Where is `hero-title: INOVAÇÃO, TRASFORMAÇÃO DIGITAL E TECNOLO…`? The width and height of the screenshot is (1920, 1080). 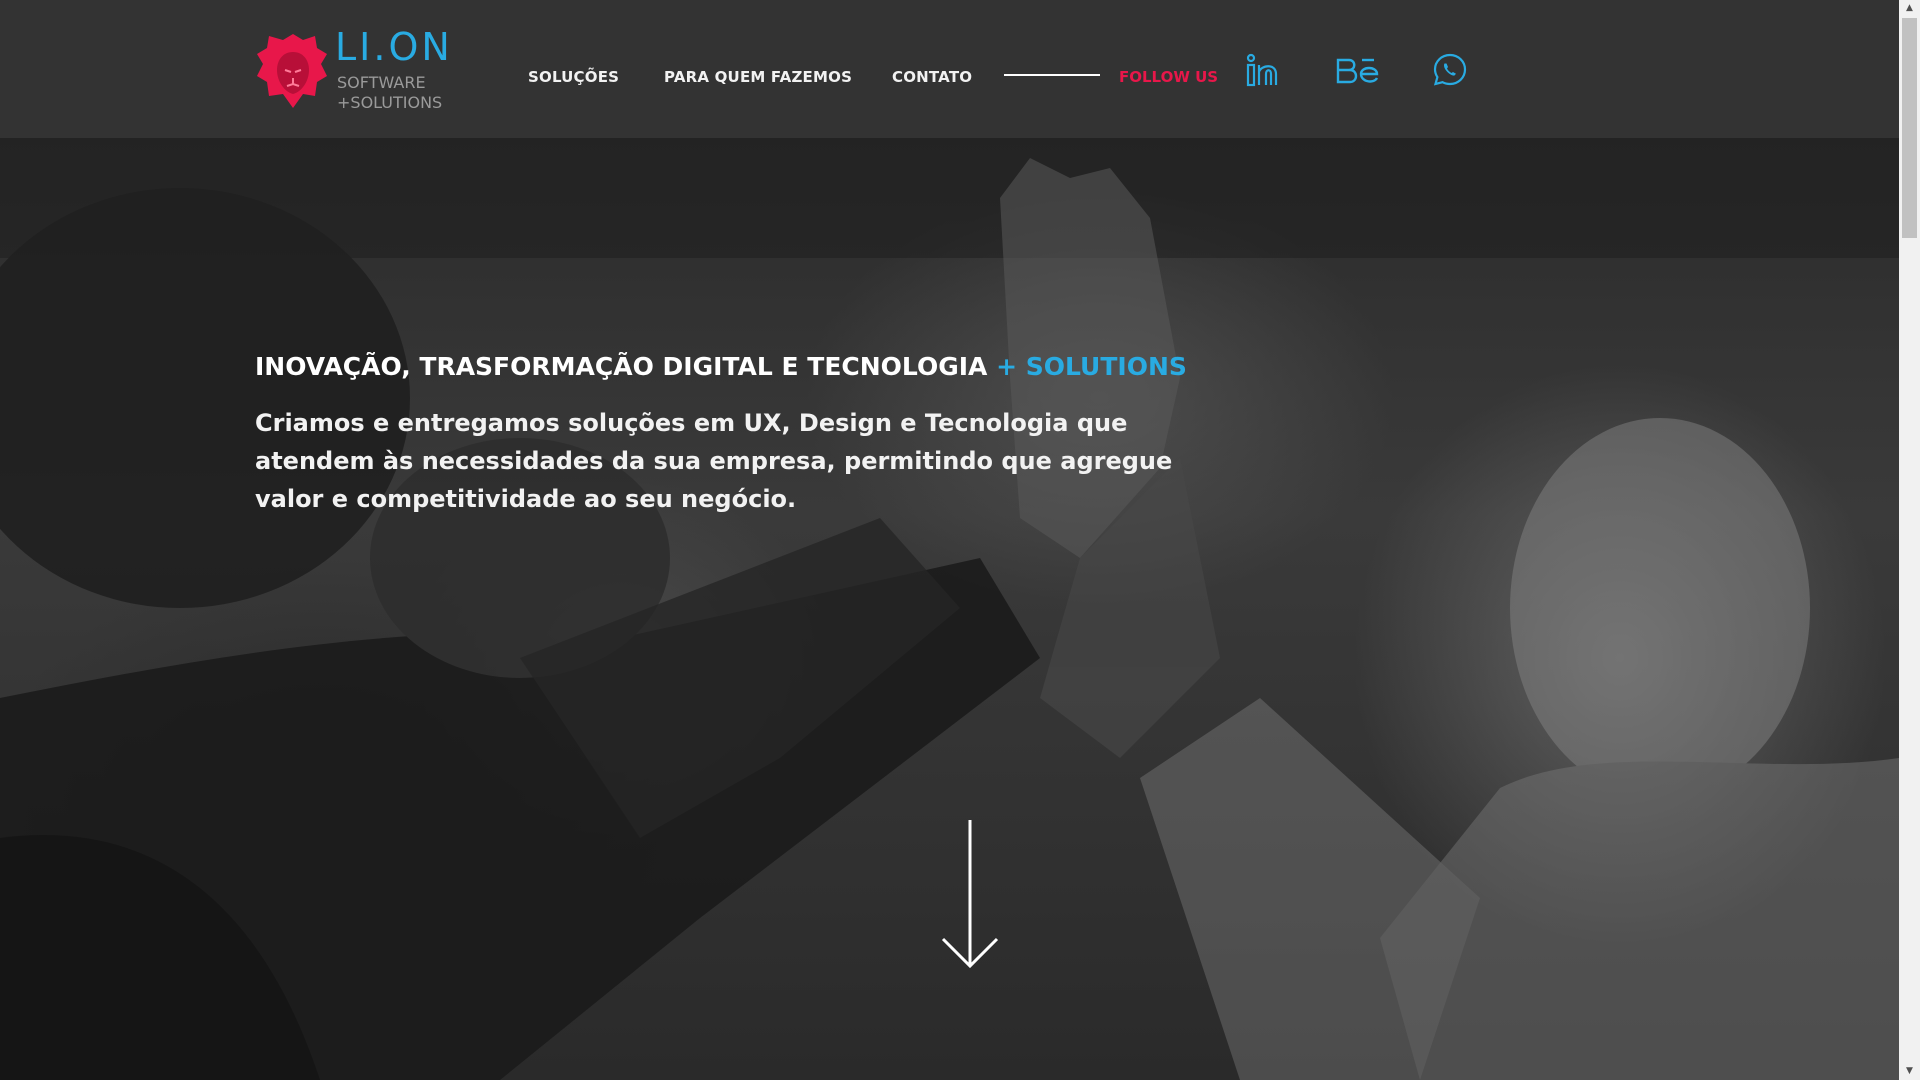
hero-title: INOVAÇÃO, TRASFORMAÇÃO DIGITAL E TECNOLO… is located at coordinates (721, 366).